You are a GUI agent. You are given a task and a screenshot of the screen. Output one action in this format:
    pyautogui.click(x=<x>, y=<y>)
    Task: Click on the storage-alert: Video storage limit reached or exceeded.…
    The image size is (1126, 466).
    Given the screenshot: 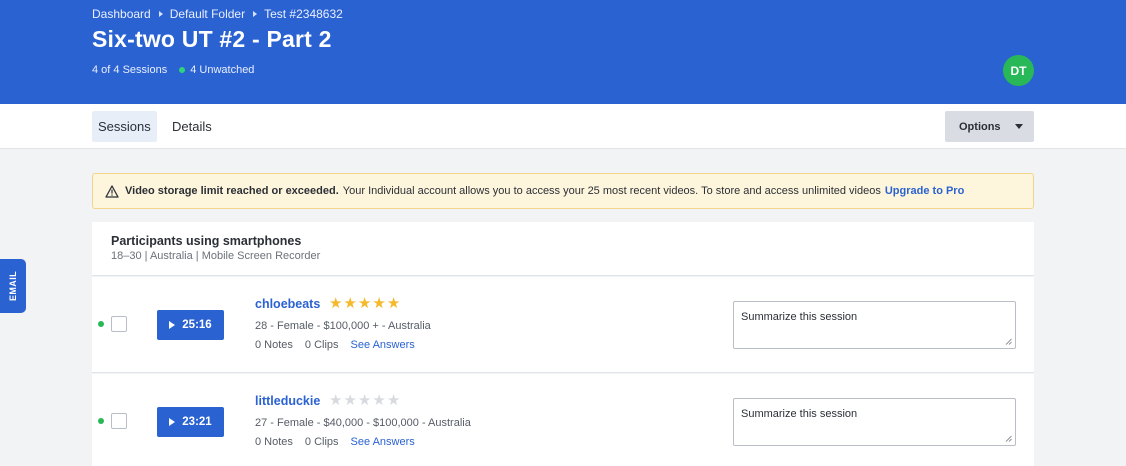 What is the action you would take?
    pyautogui.click(x=563, y=191)
    